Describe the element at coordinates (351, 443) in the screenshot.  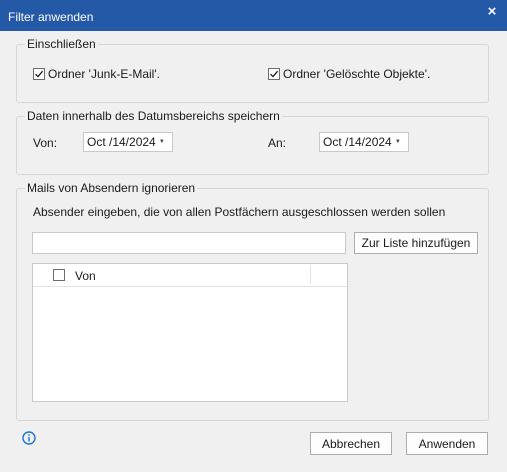
I see `cancel-button: Abbrechen` at that location.